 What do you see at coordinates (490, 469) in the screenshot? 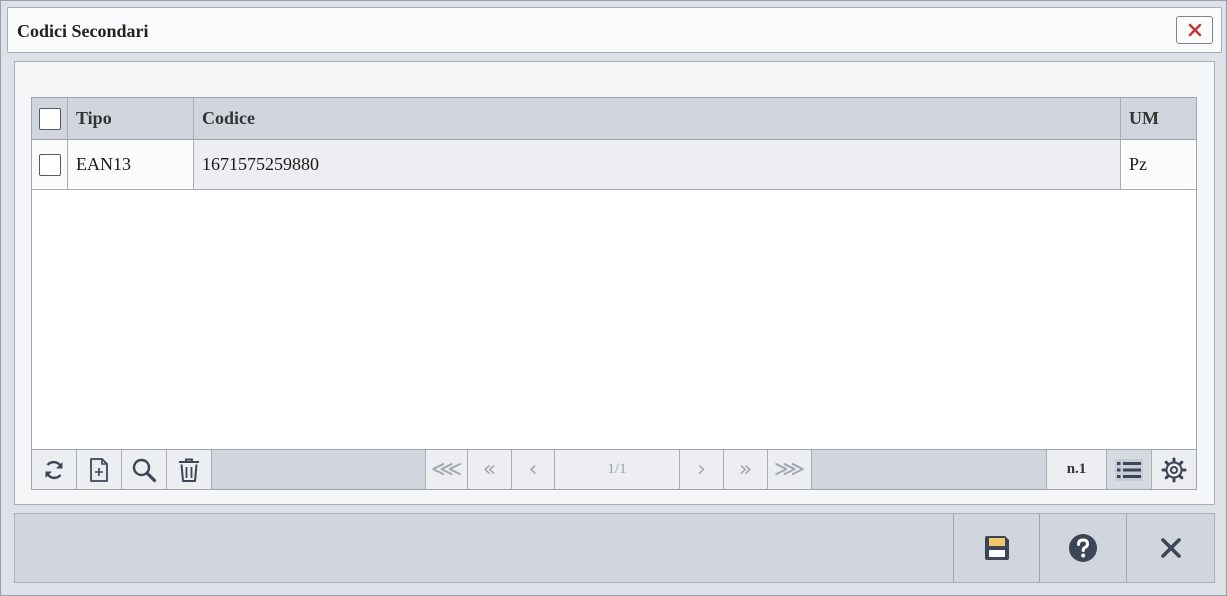
I see `previous-block-button: «` at bounding box center [490, 469].